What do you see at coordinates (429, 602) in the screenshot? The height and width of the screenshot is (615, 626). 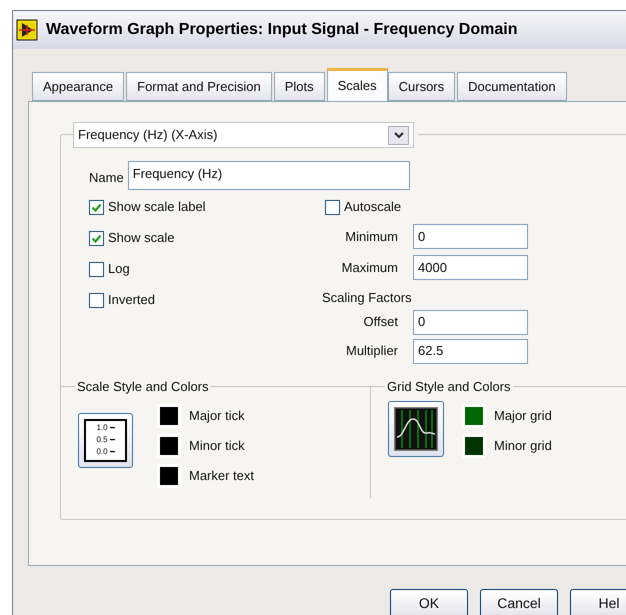 I see `dialog-button: OK` at bounding box center [429, 602].